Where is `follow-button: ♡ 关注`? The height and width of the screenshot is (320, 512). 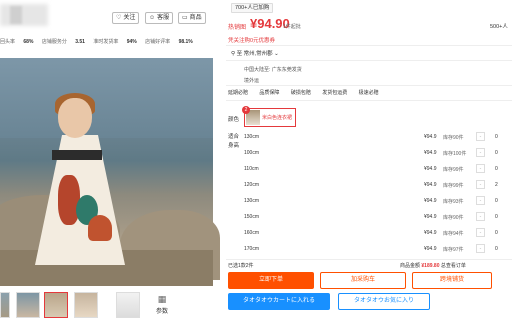
follow-button: ♡ 关注 is located at coordinates (126, 18).